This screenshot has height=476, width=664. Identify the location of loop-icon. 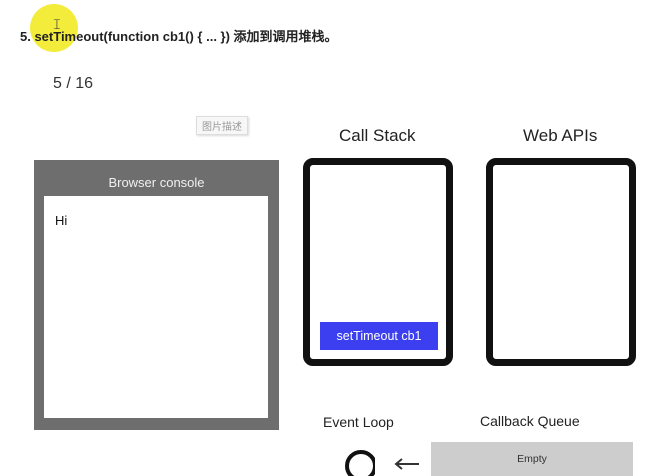
(360, 463).